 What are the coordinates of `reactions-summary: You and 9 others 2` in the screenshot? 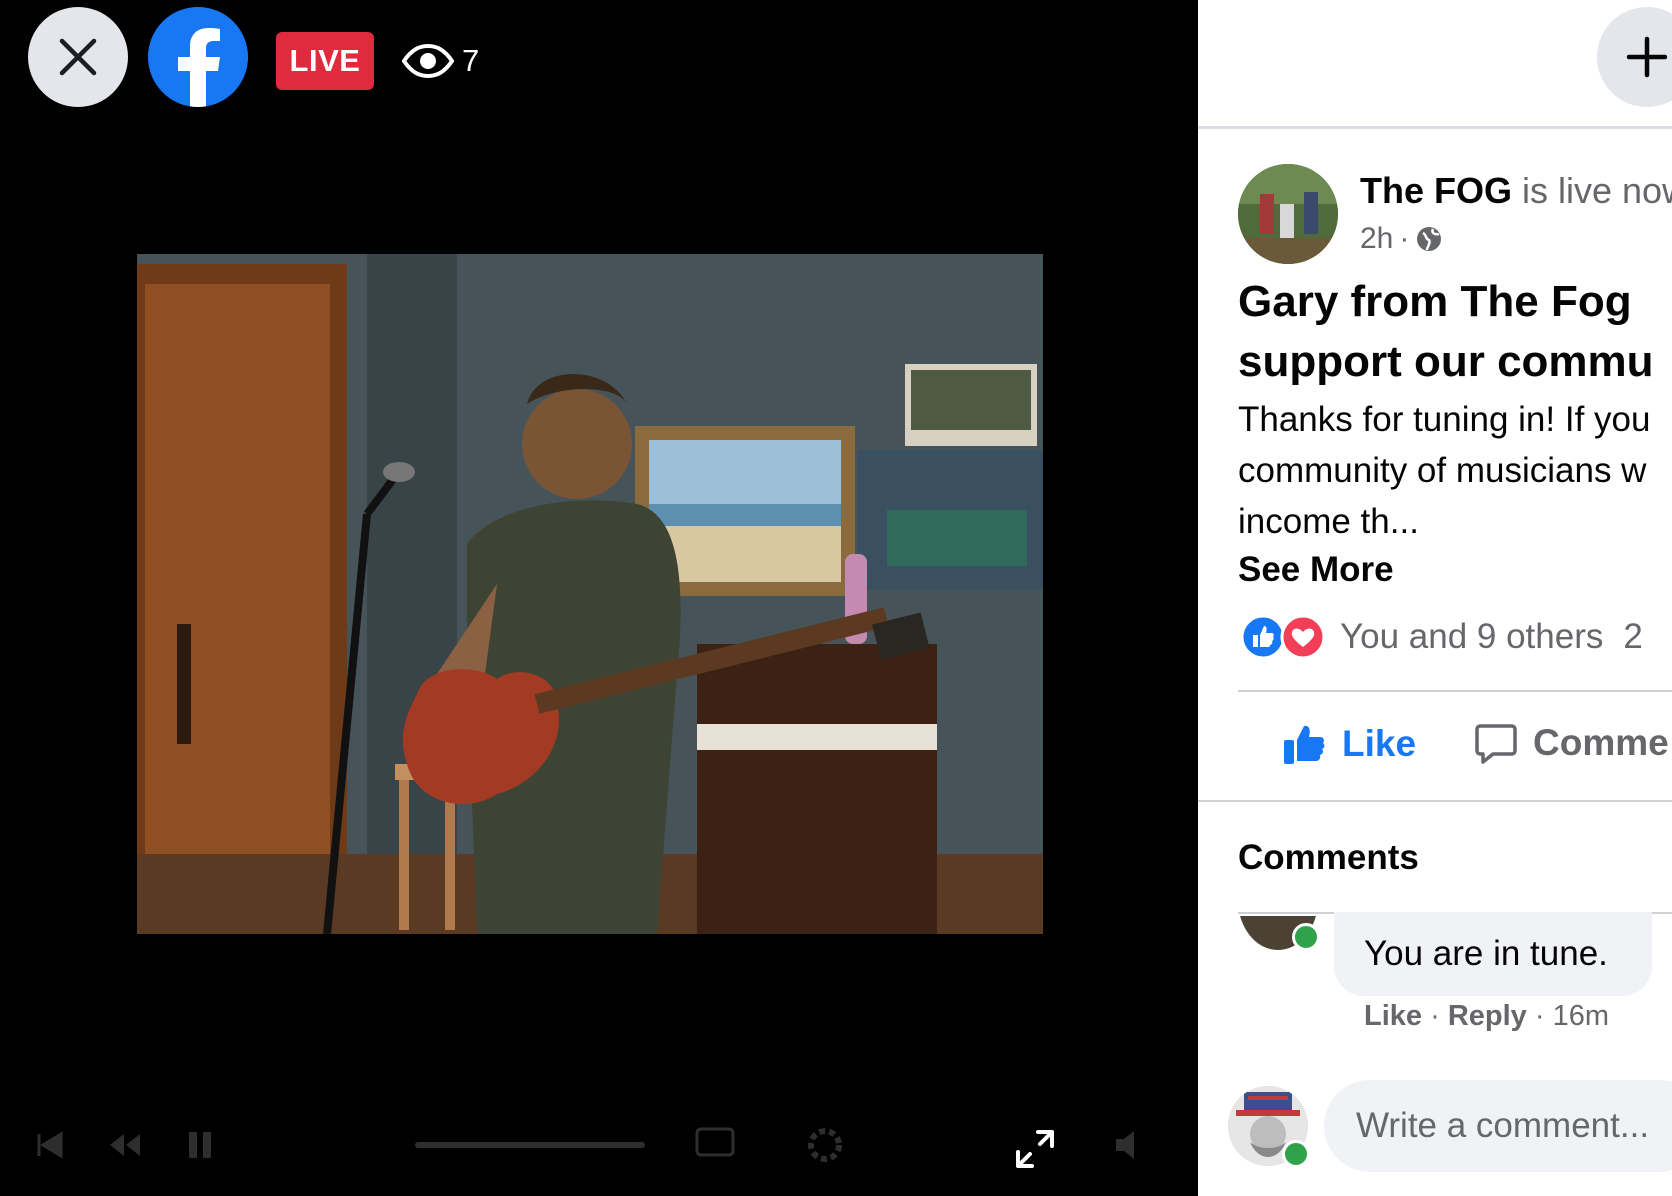 It's located at (1441, 637).